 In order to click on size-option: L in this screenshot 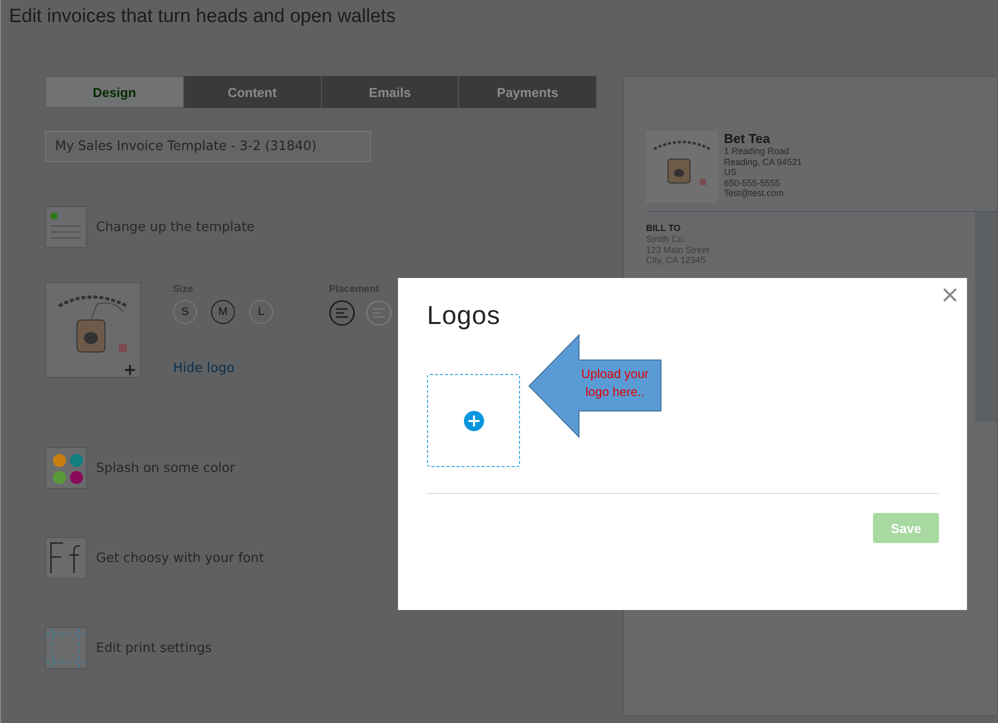, I will do `click(261, 312)`.